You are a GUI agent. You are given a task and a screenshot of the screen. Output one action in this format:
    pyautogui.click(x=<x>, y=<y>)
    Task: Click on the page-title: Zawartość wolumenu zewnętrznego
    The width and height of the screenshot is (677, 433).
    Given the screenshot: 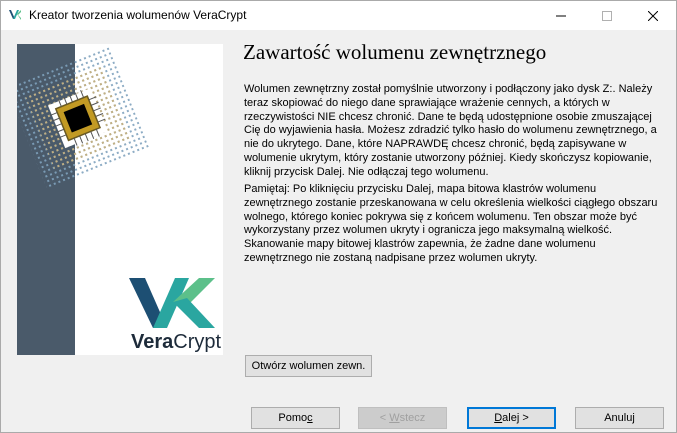 What is the action you would take?
    pyautogui.click(x=395, y=52)
    